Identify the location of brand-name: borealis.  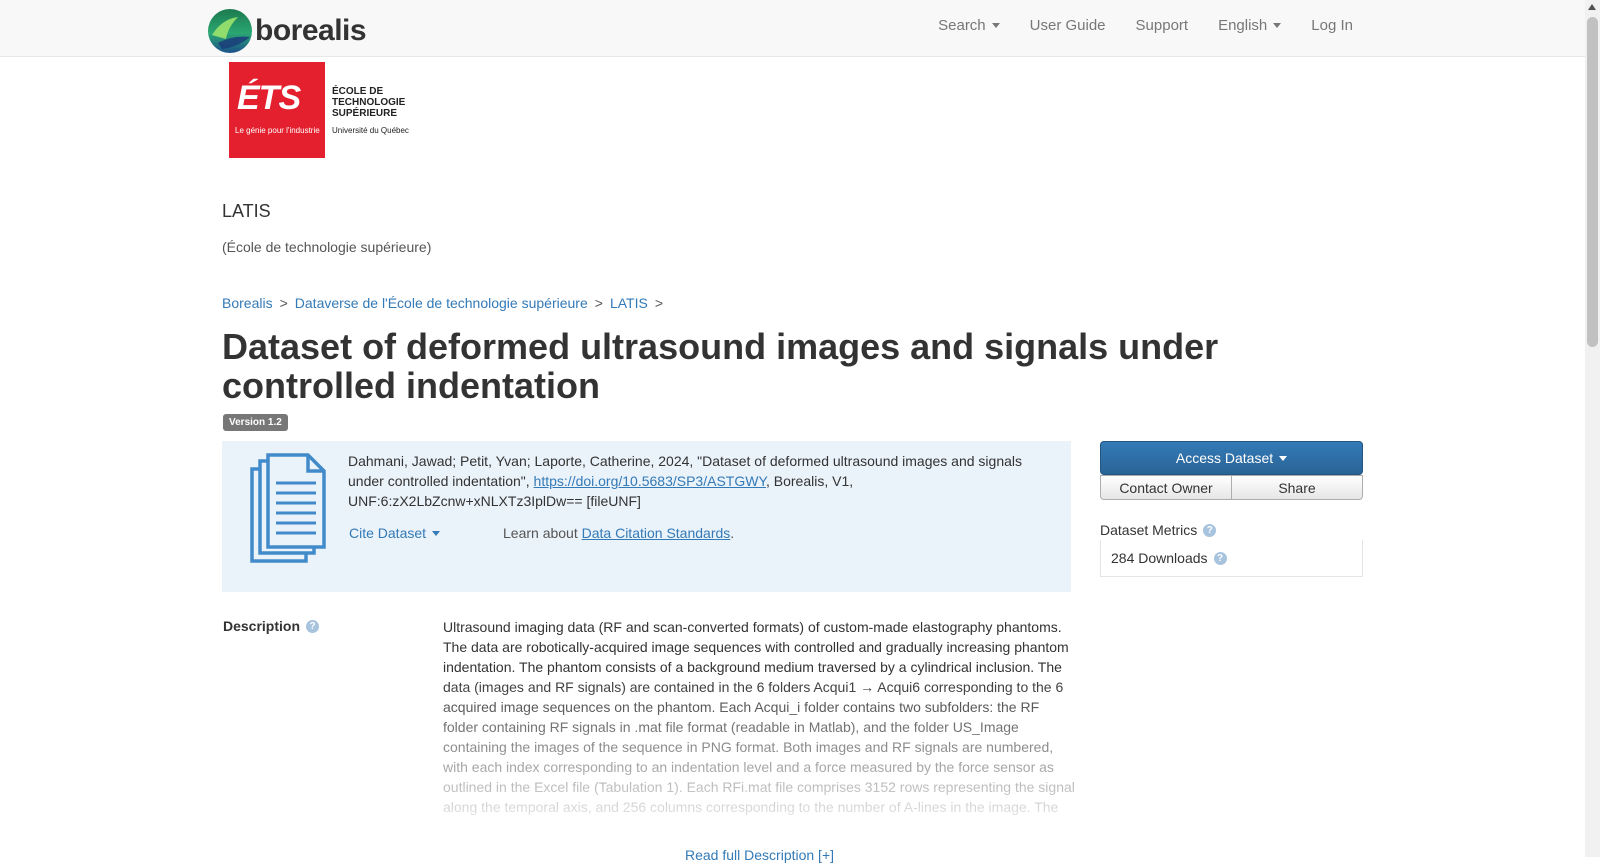
(311, 30).